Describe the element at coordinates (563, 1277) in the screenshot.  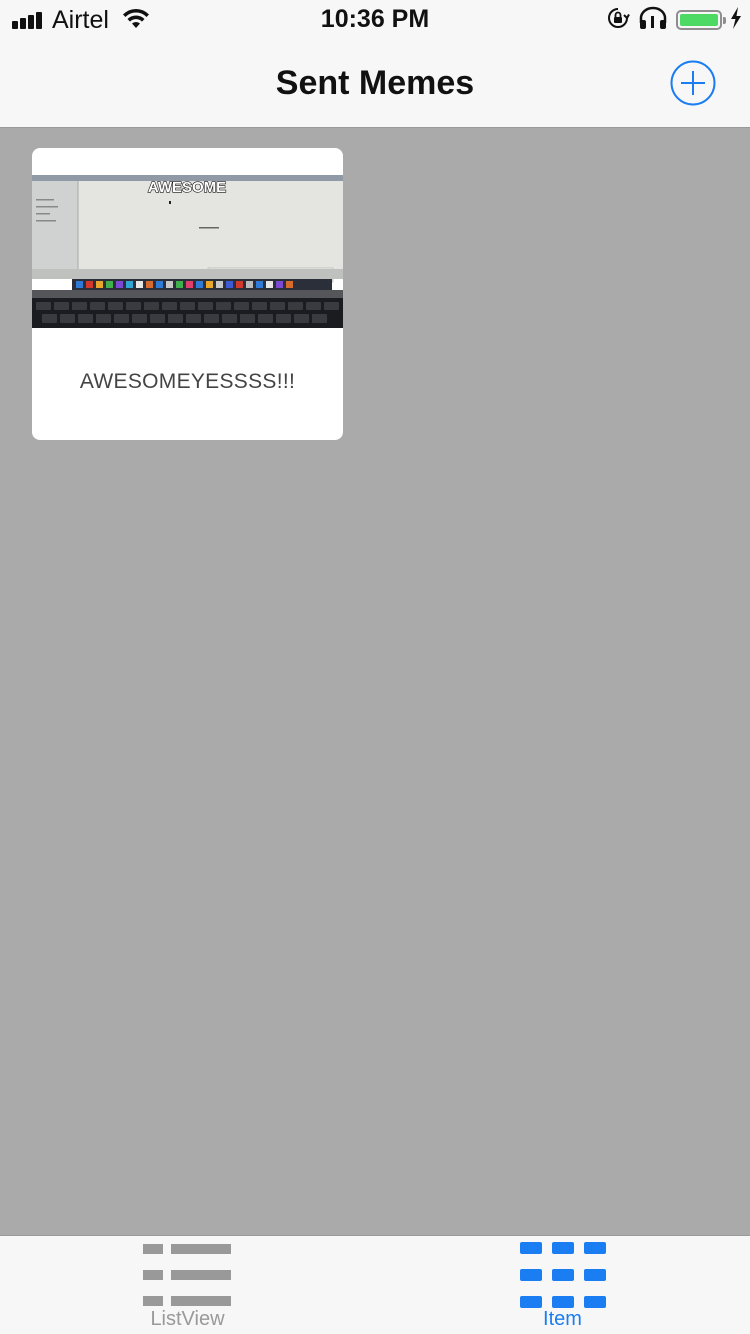
I see `grid-icon` at that location.